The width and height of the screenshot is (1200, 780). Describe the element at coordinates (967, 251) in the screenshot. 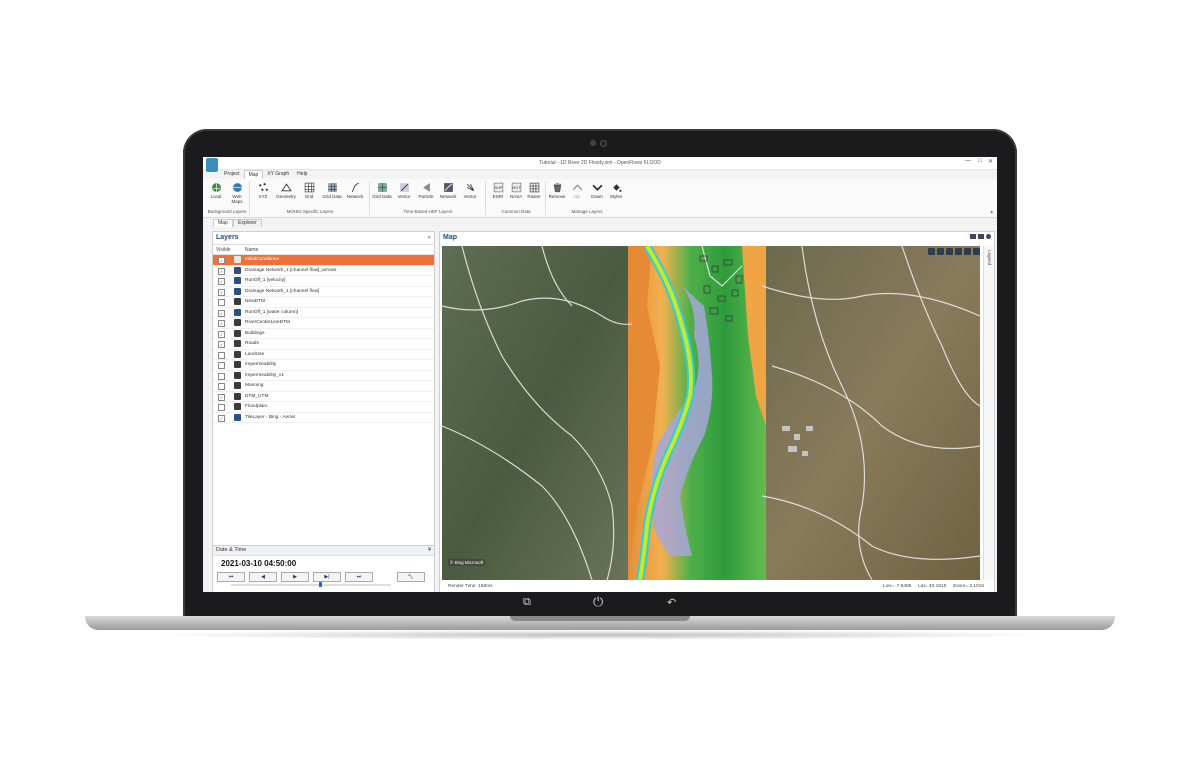

I see `help-icon` at that location.